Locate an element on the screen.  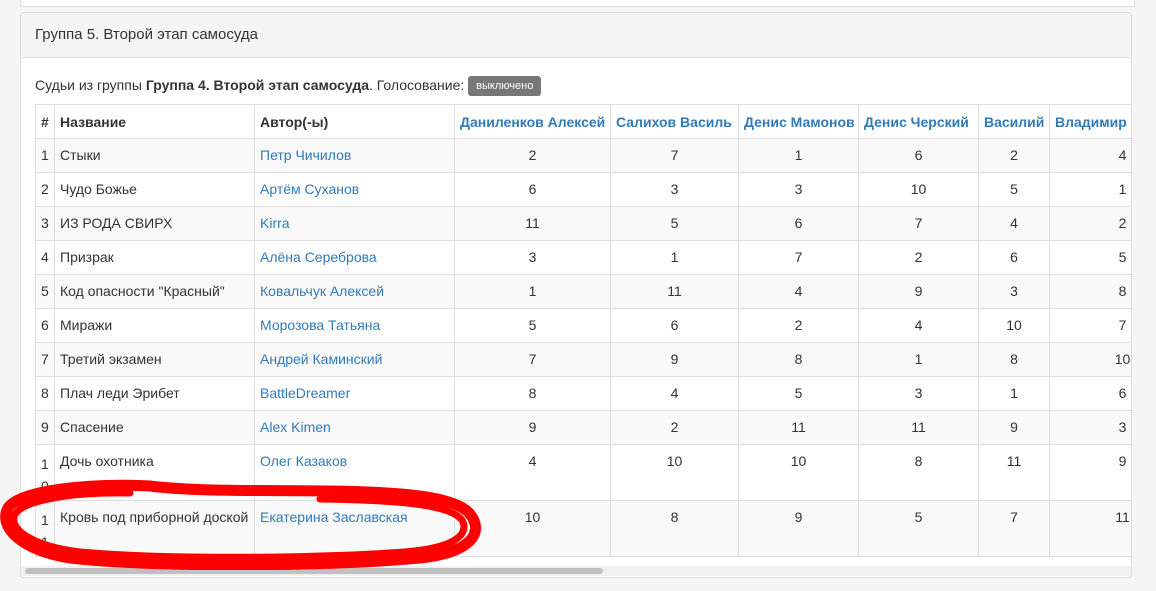
author-link: Ковальчук Алексей is located at coordinates (354, 291).